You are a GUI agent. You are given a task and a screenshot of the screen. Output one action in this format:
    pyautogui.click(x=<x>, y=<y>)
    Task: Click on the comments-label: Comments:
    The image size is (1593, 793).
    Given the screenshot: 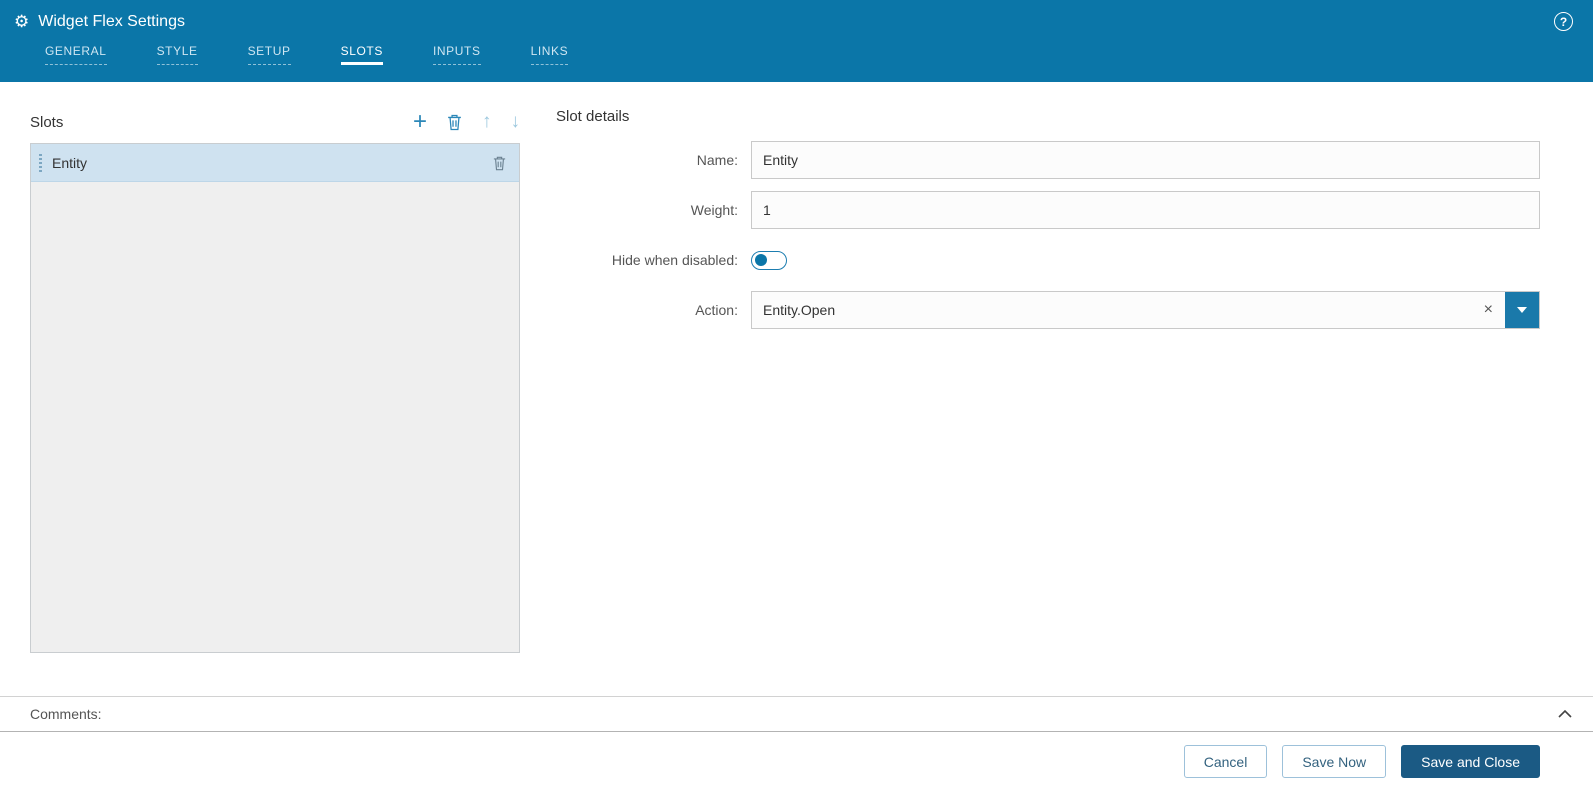 What is the action you would take?
    pyautogui.click(x=66, y=714)
    